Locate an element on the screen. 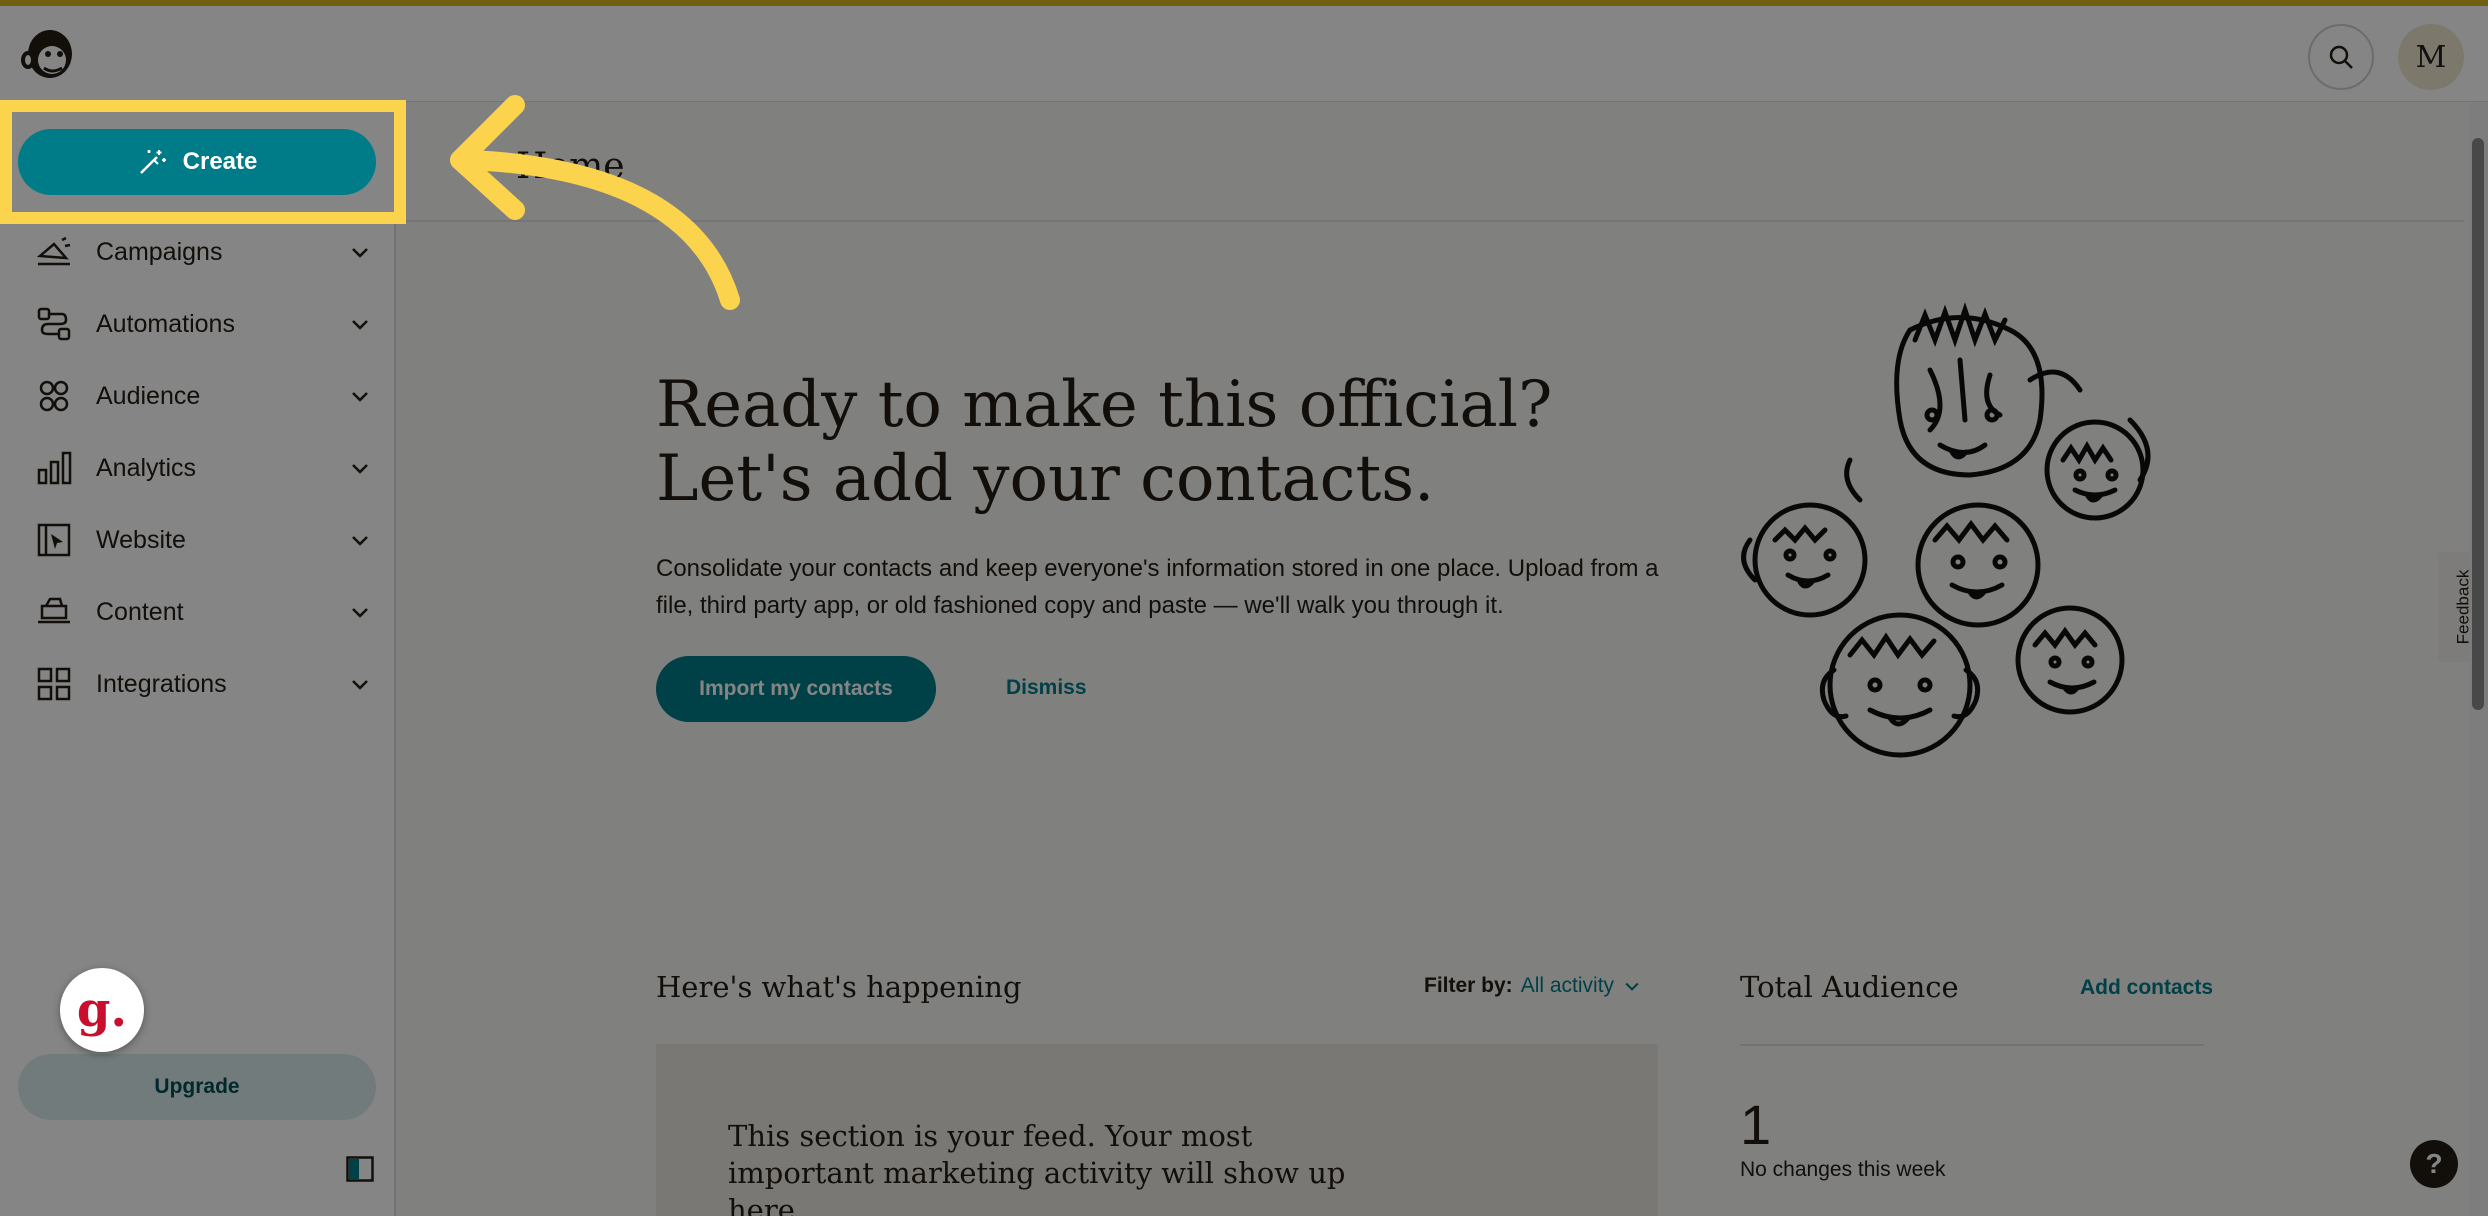 The width and height of the screenshot is (2488, 1216). sidebar-item-audience: Audience is located at coordinates (197, 396).